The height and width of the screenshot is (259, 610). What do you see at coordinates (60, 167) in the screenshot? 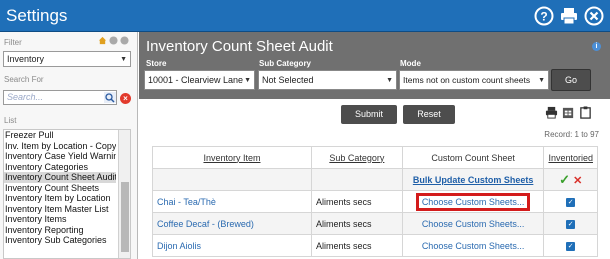
I see `list-item: Inventory Categories` at bounding box center [60, 167].